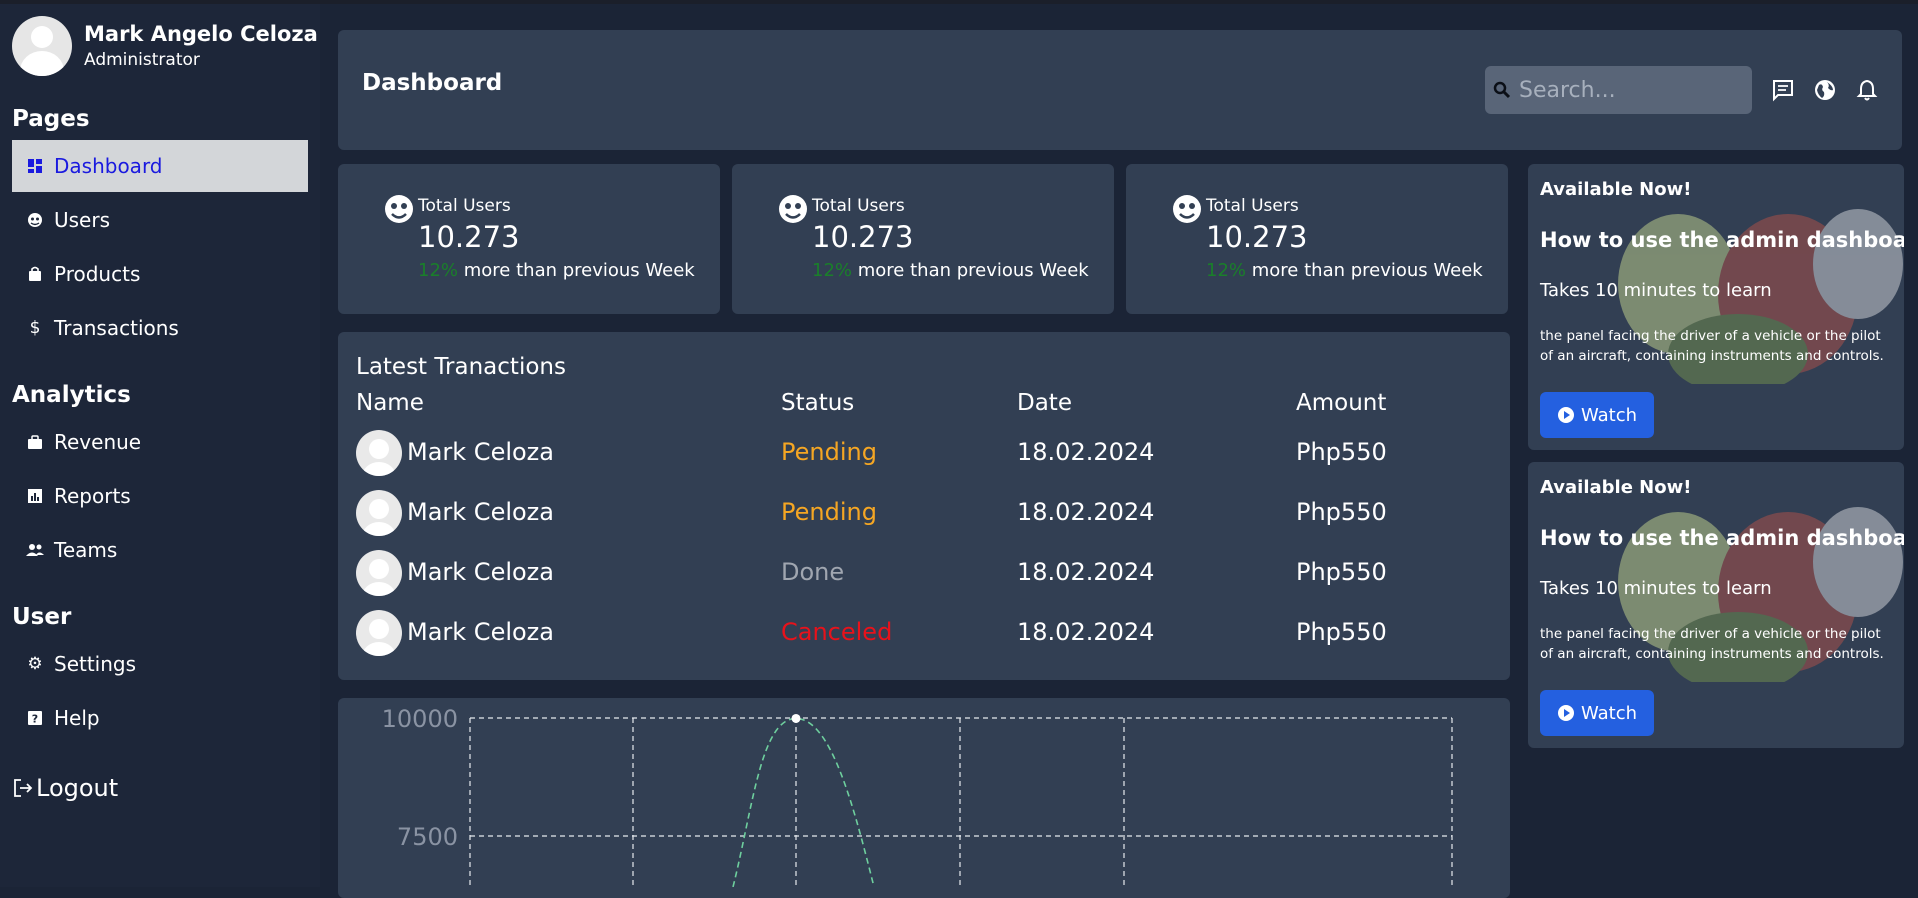 The height and width of the screenshot is (898, 1918). I want to click on profile-name: Mark Angelo Celoza, so click(201, 34).